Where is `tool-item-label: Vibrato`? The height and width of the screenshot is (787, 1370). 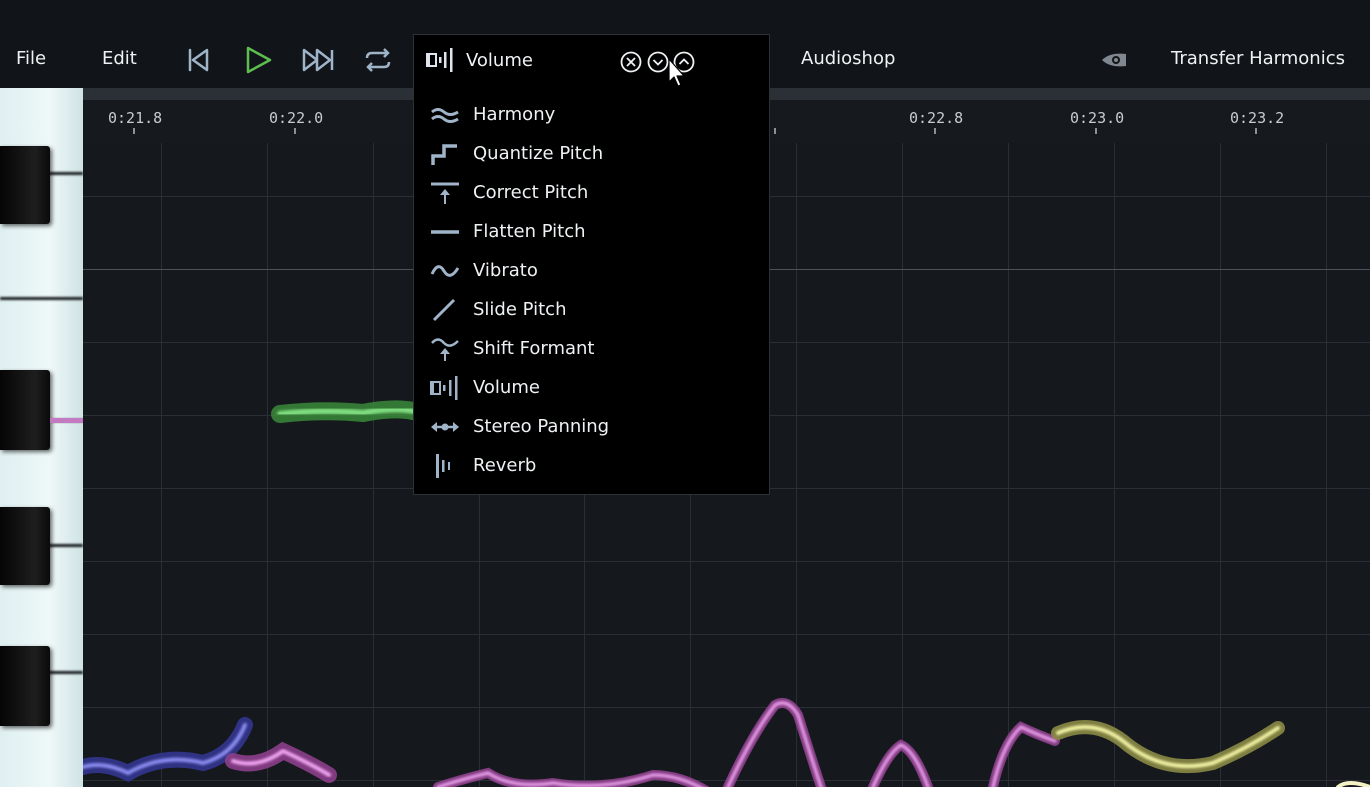
tool-item-label: Vibrato is located at coordinates (505, 270).